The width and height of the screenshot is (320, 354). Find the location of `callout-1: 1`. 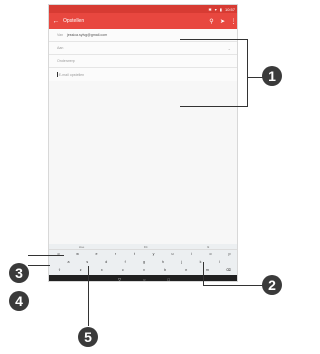

callout-1: 1 is located at coordinates (272, 76).